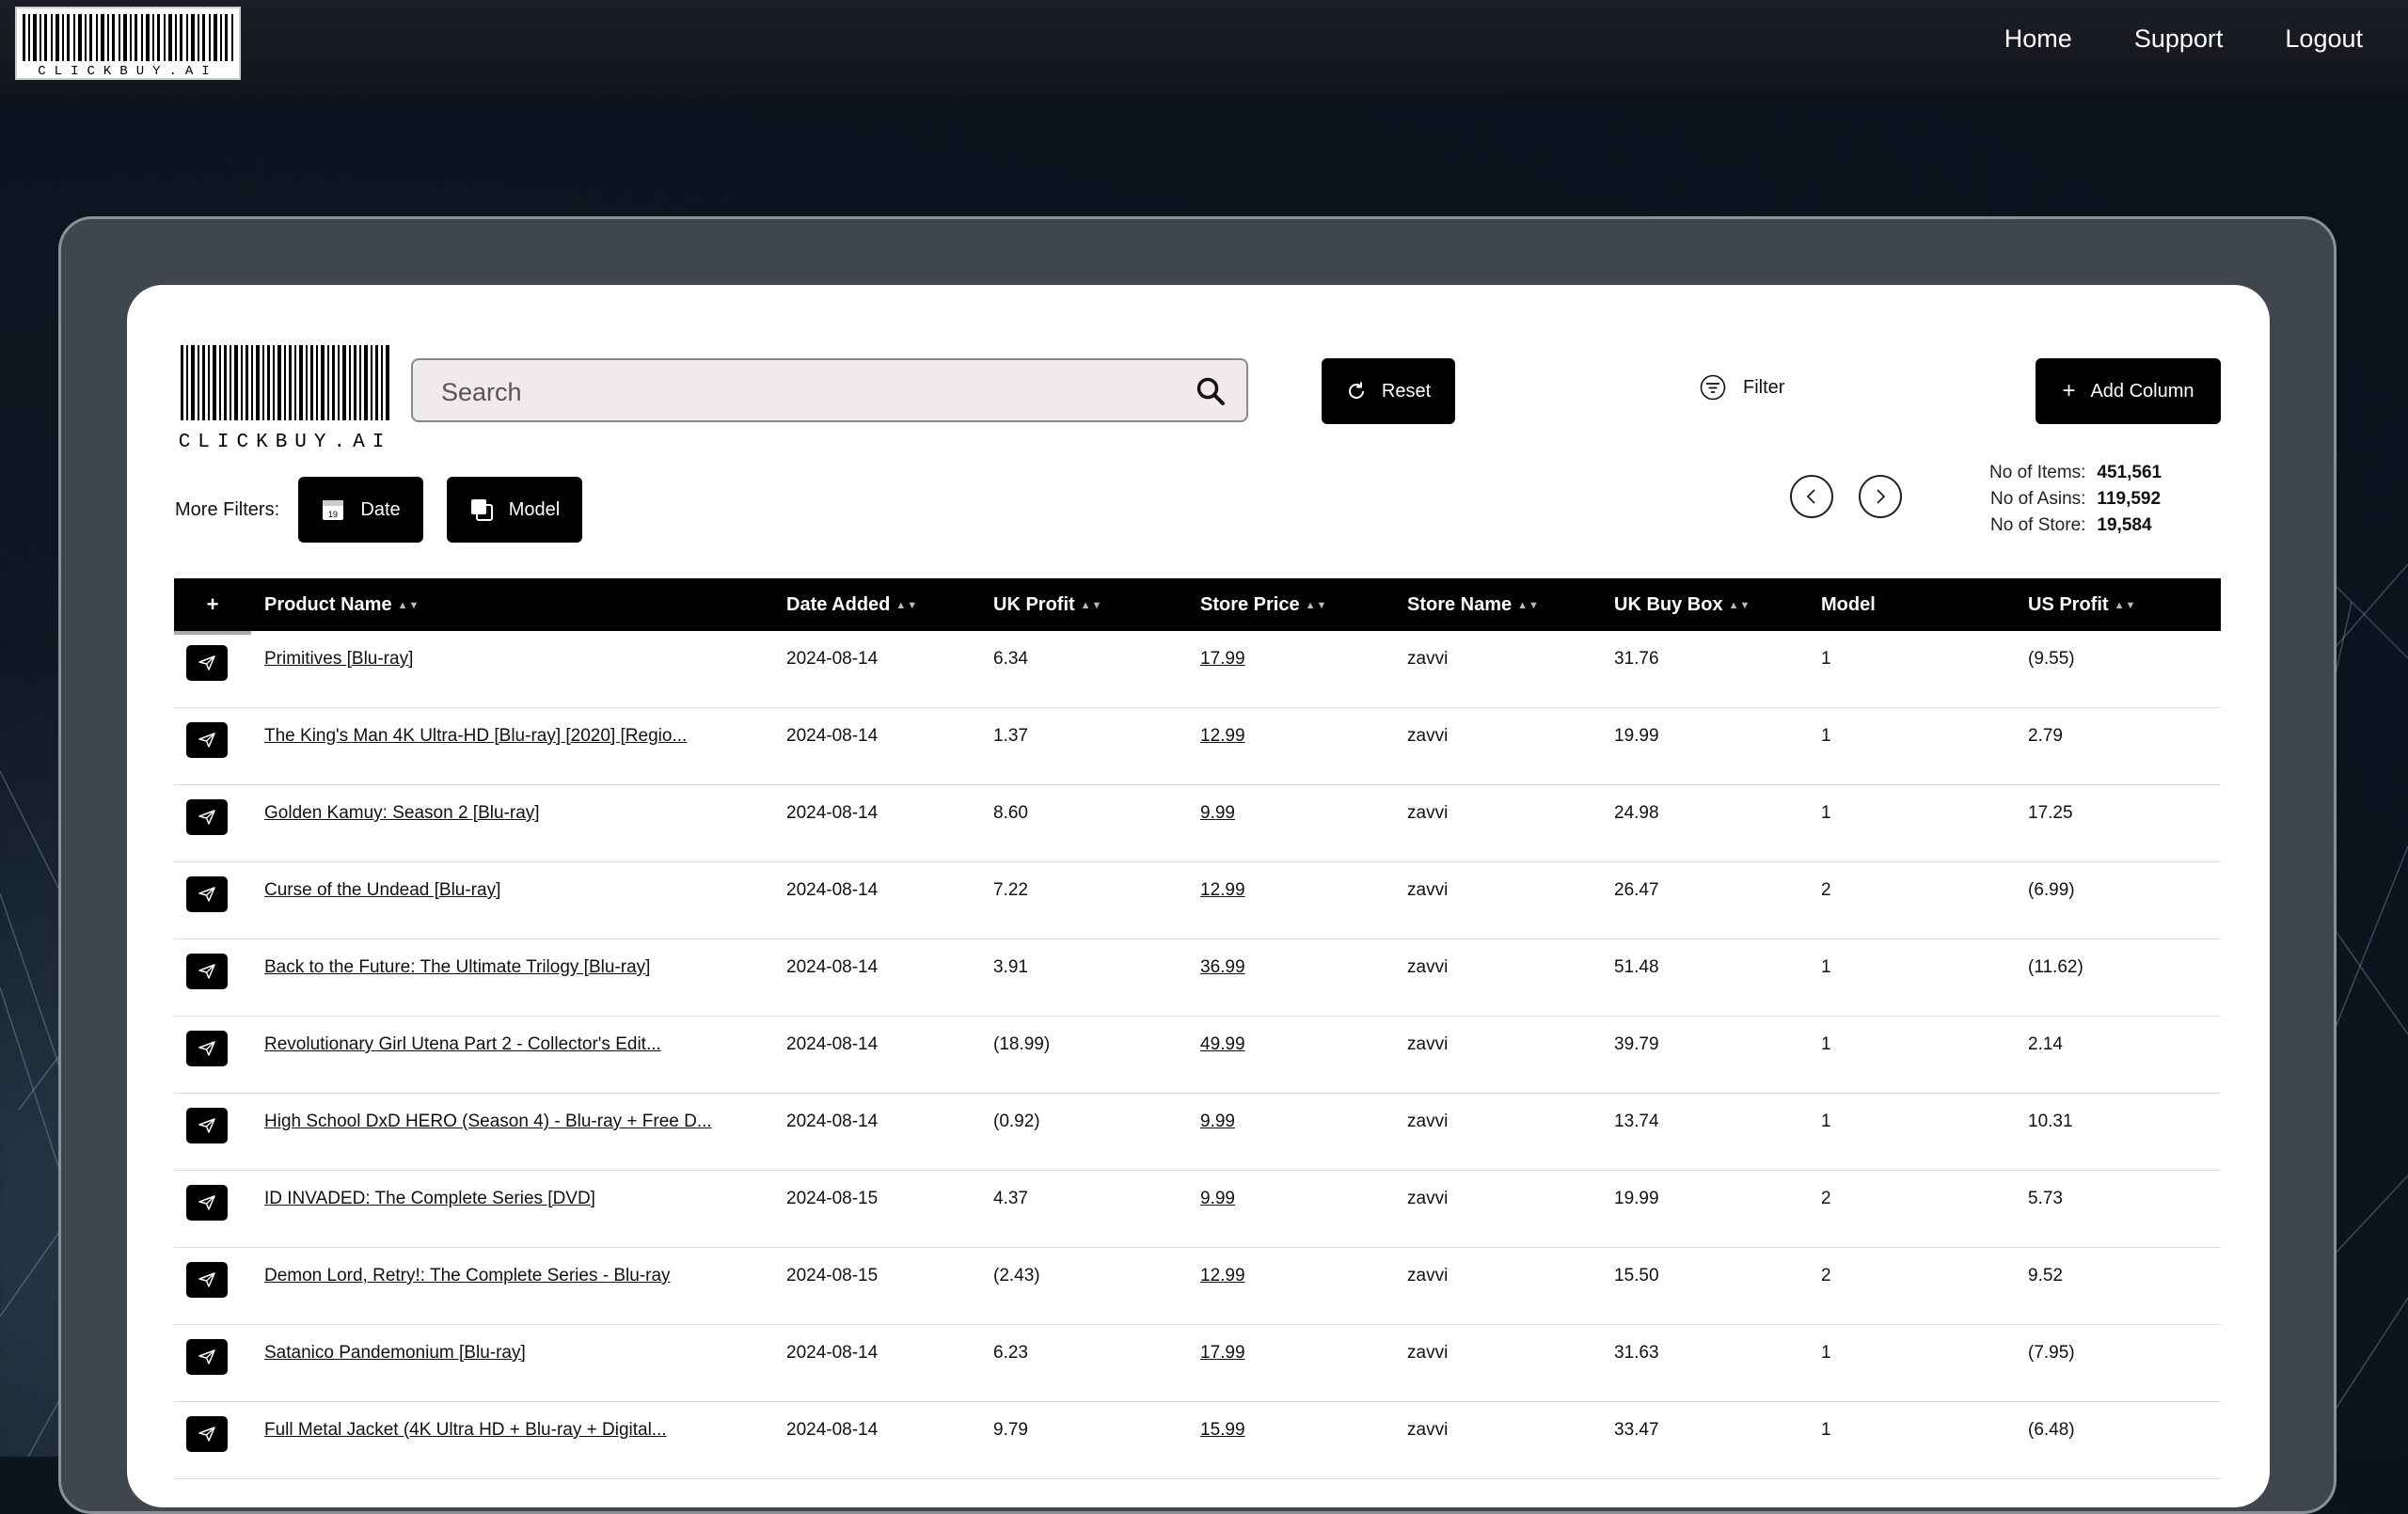 The image size is (2408, 1514). I want to click on filter-icon, so click(1713, 387).